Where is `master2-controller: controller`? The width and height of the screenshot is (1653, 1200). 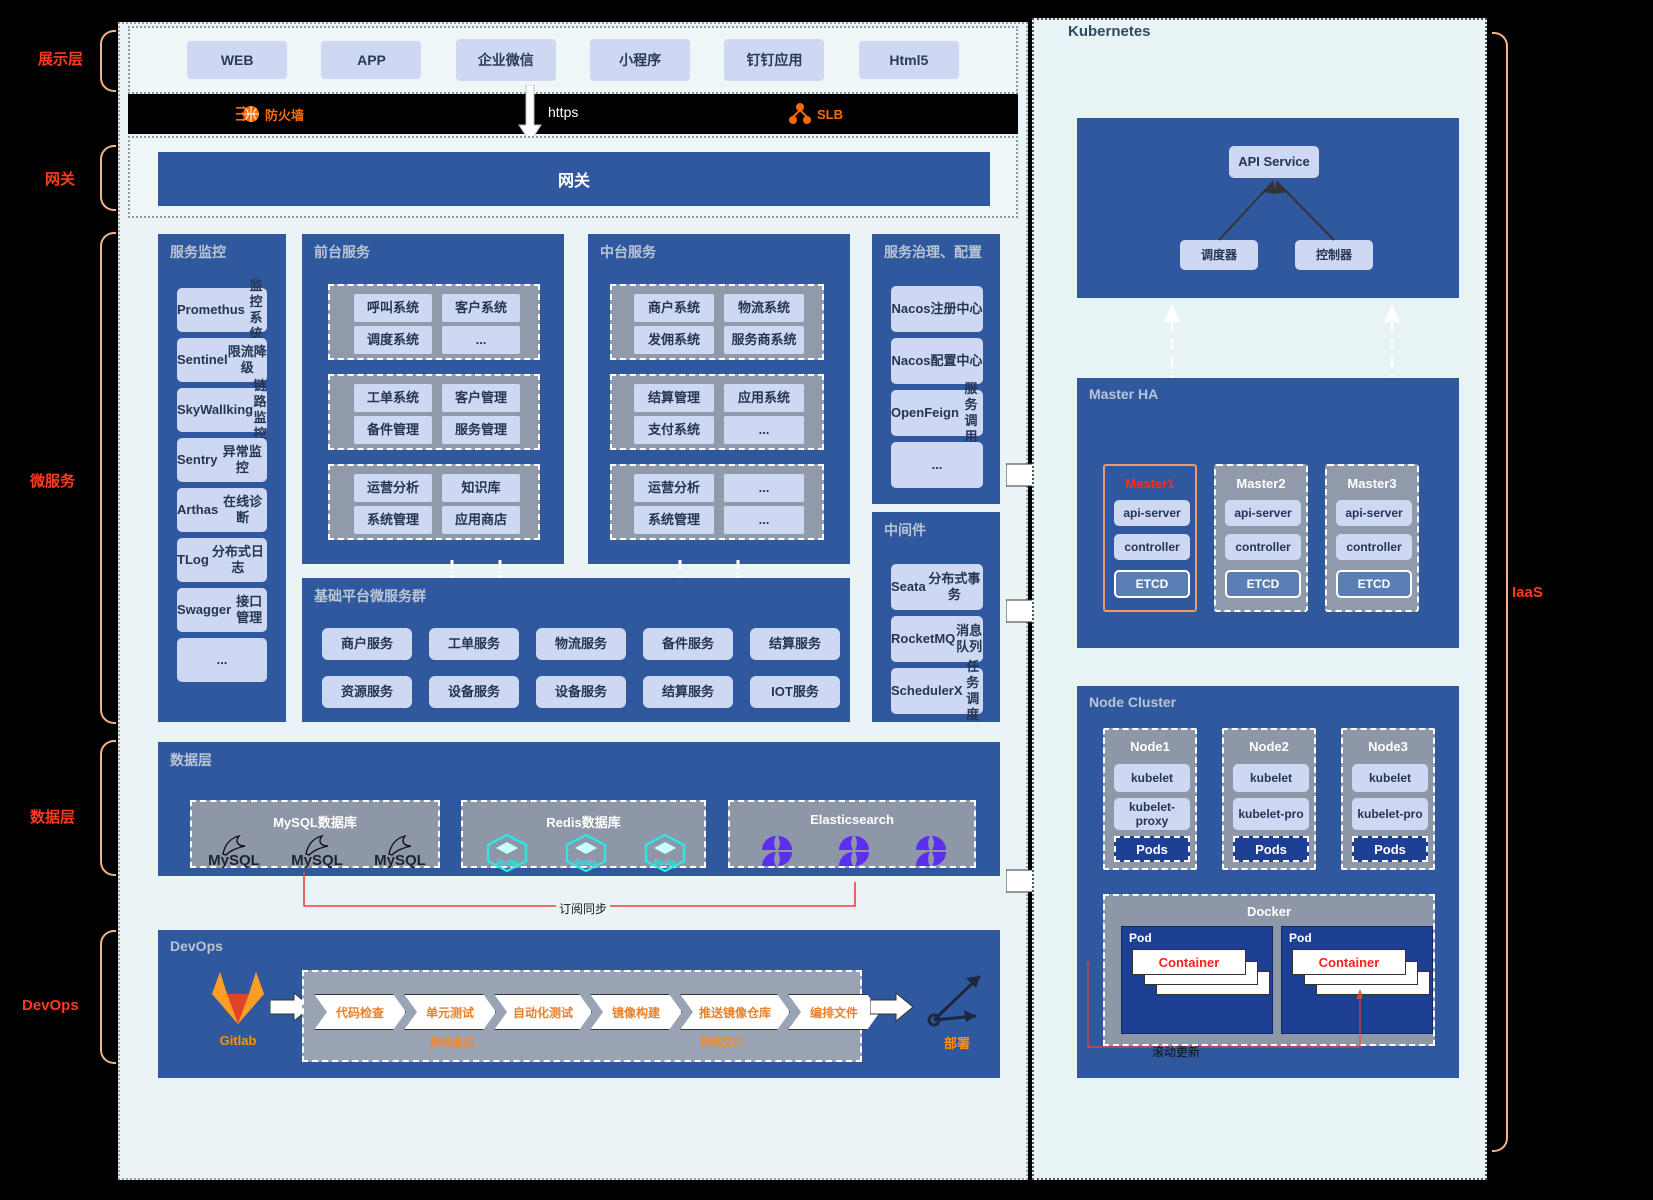
master2-controller: controller is located at coordinates (1263, 547).